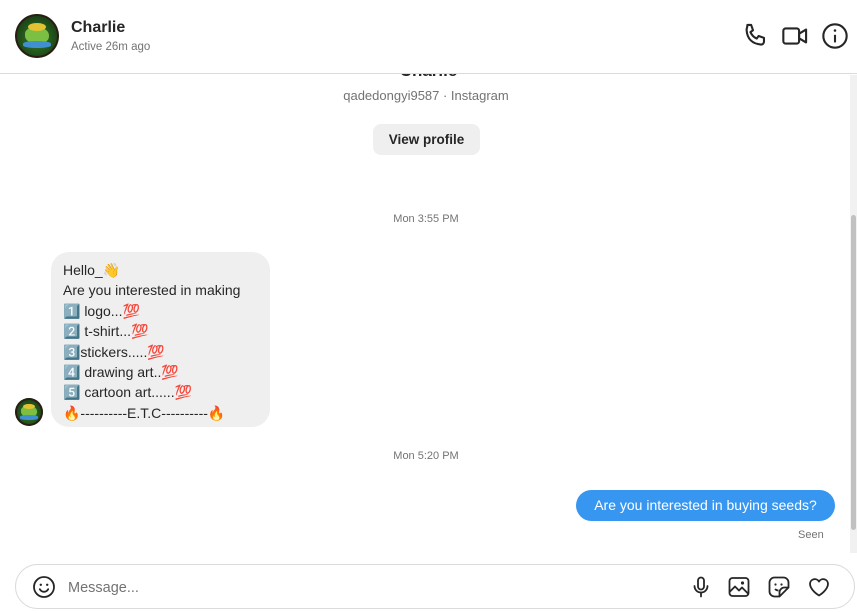  Describe the element at coordinates (701, 587) in the screenshot. I see `microphone-icon` at that location.